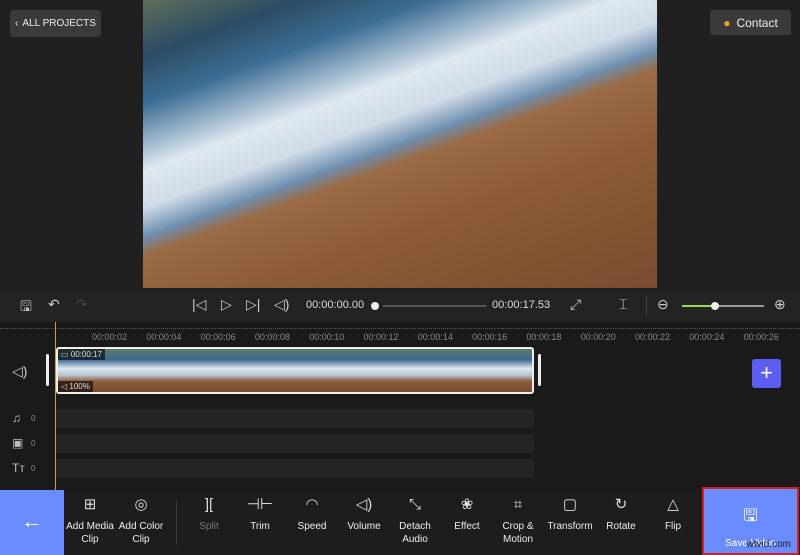  Describe the element at coordinates (375, 306) in the screenshot. I see `seek-handle` at that location.